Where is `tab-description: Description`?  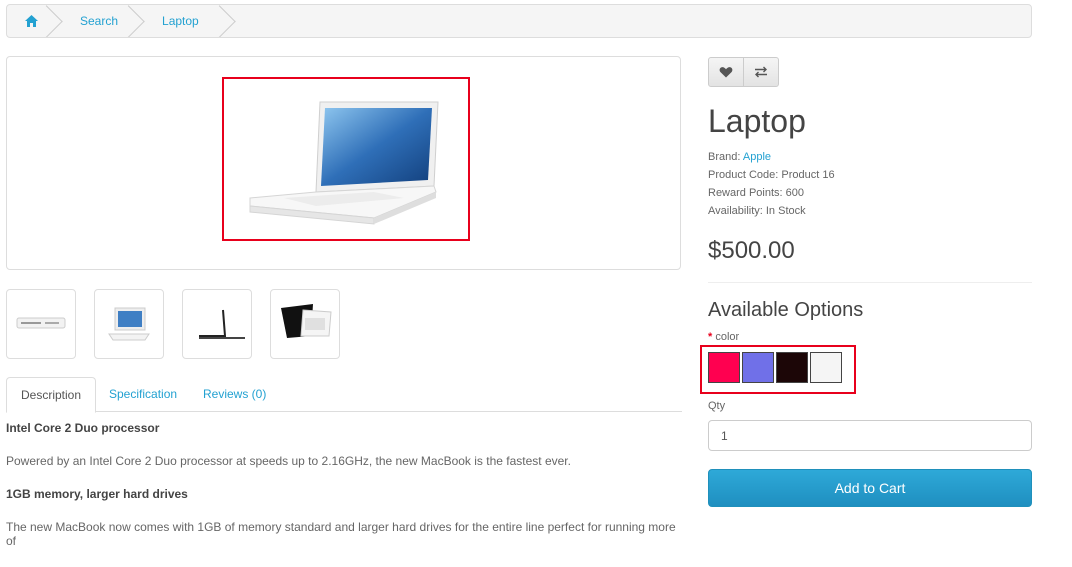
tab-description: Description is located at coordinates (51, 395).